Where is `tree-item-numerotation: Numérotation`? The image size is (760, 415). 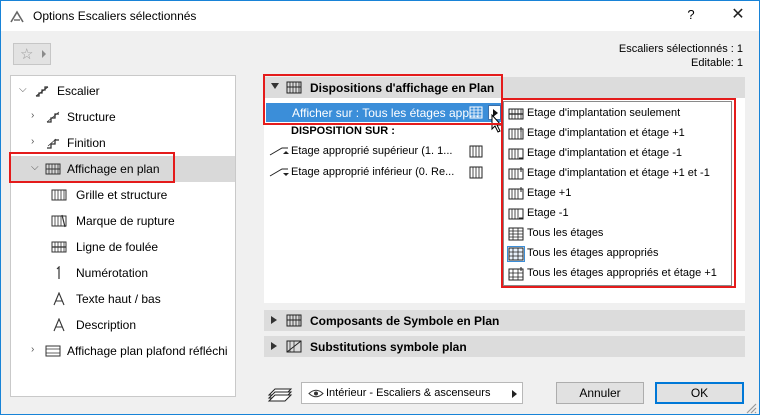 tree-item-numerotation: Numérotation is located at coordinates (123, 273).